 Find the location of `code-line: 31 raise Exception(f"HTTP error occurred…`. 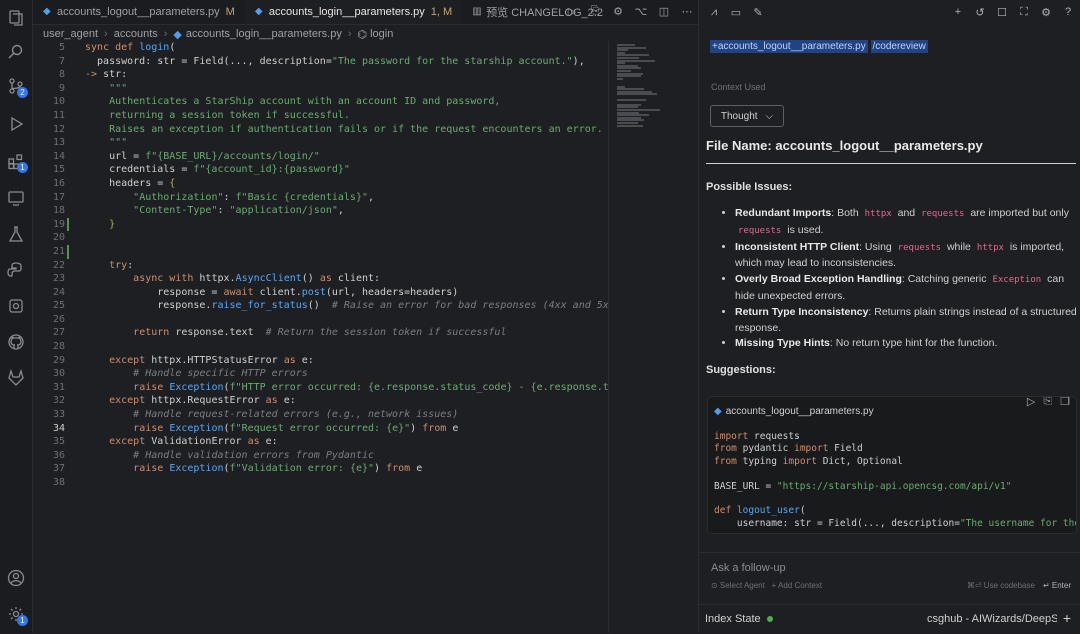

code-line: 31 raise Exception(f"HTTP error occurred… is located at coordinates (320, 388).